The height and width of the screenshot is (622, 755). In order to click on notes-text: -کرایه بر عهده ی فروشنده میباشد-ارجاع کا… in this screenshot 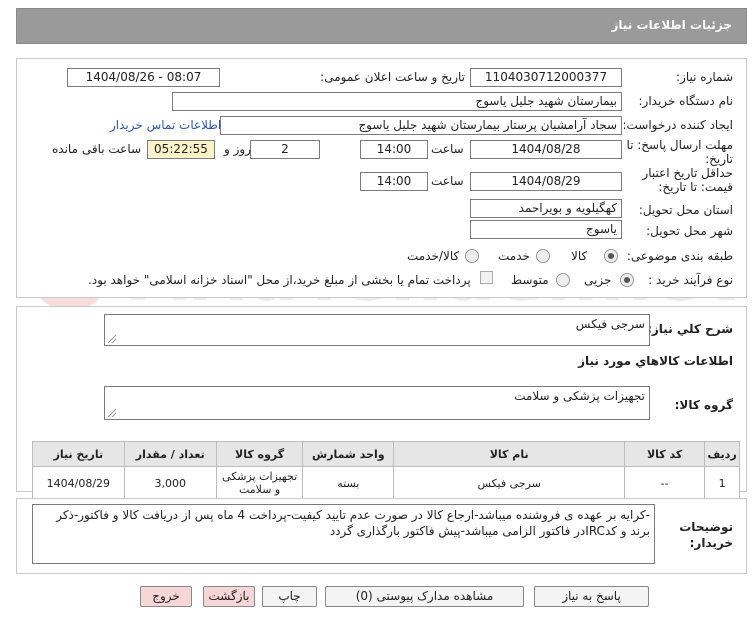, I will do `click(353, 523)`.